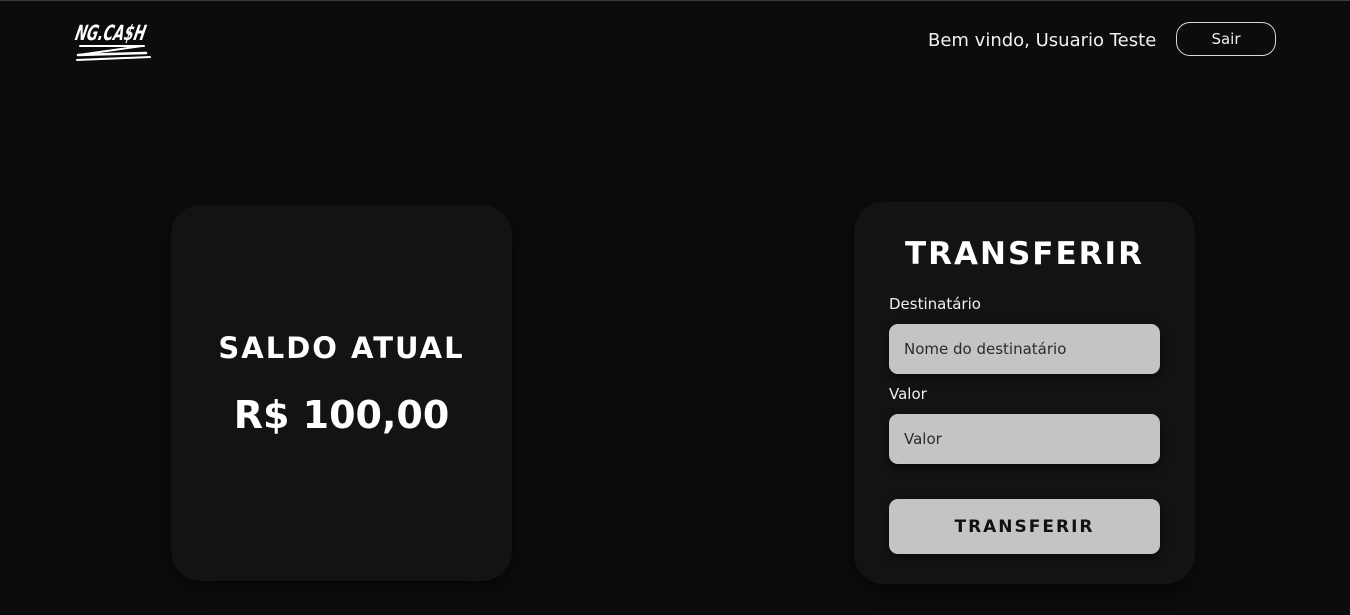  I want to click on recipient-label: Destinatário, so click(935, 304).